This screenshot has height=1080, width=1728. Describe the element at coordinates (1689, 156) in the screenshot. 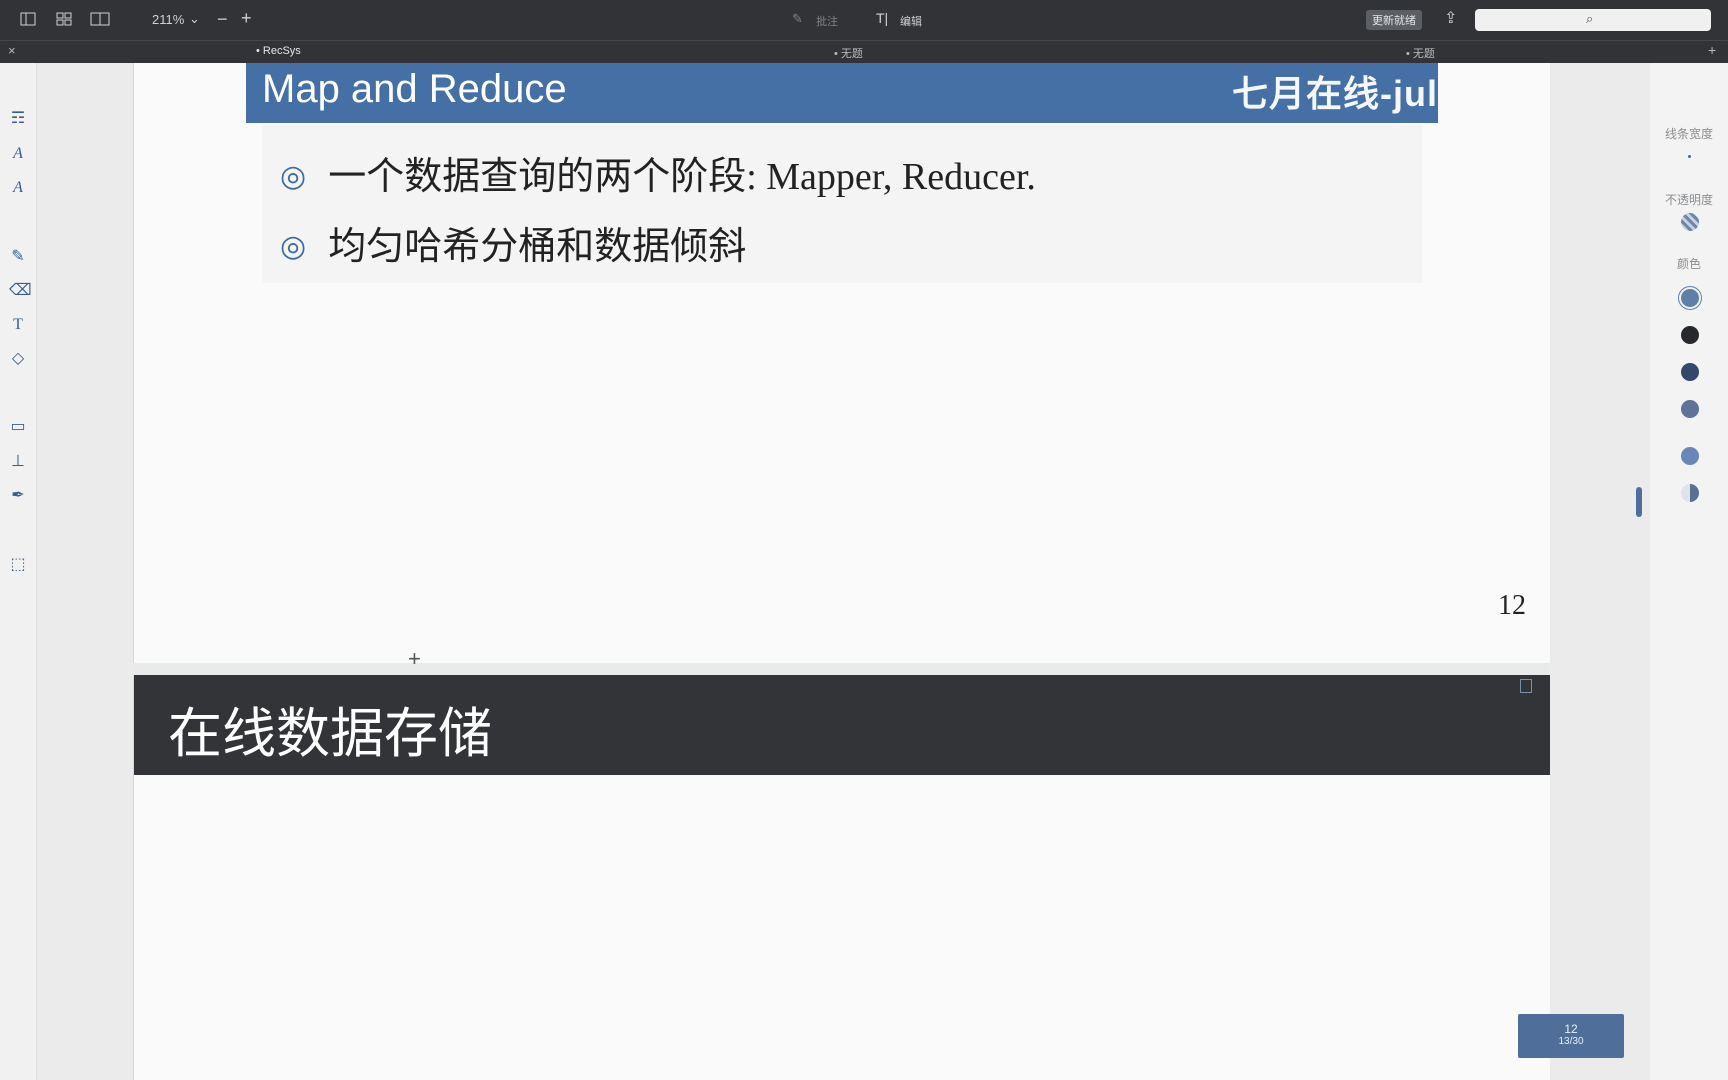

I see `line-width-dot` at that location.